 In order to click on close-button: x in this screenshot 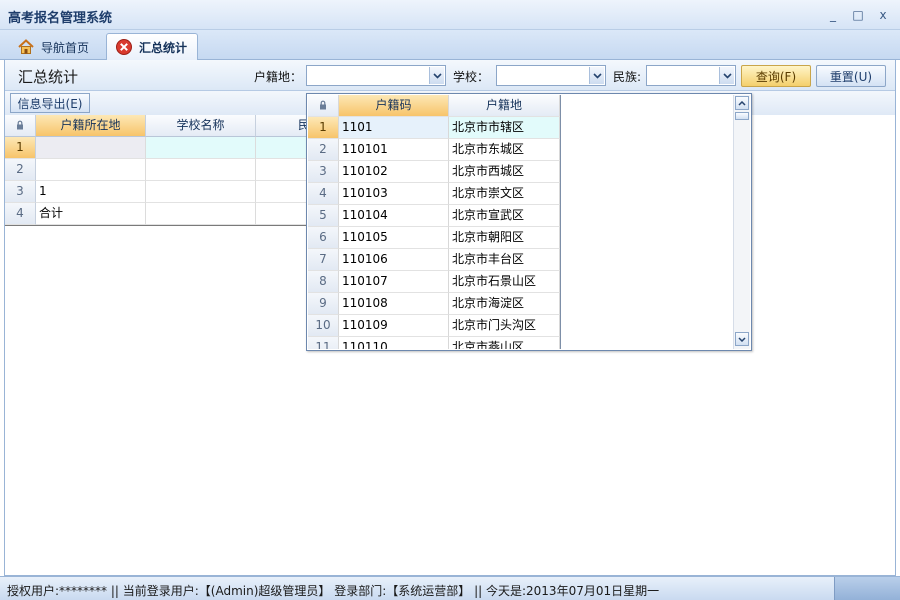, I will do `click(883, 15)`.